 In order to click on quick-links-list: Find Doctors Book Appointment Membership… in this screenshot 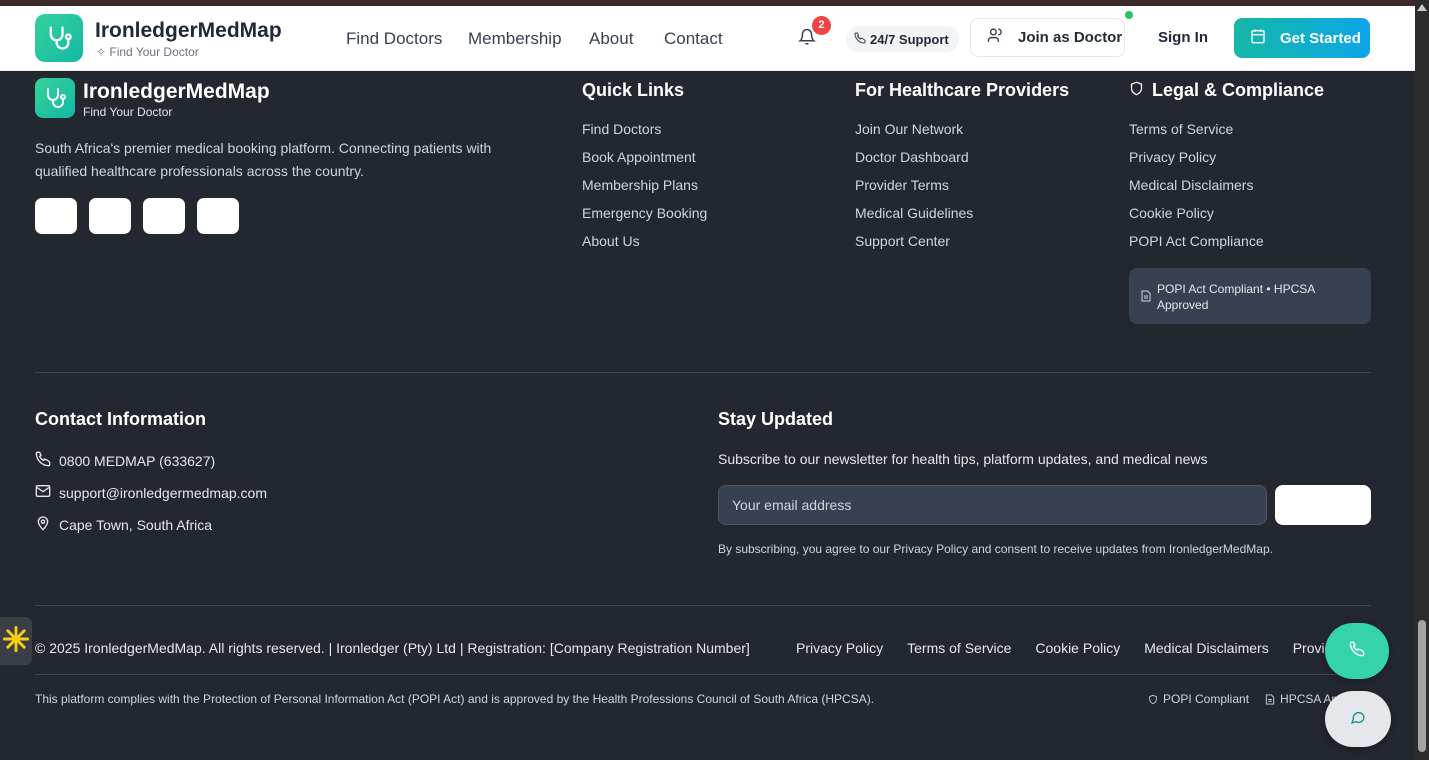, I will do `click(644, 191)`.